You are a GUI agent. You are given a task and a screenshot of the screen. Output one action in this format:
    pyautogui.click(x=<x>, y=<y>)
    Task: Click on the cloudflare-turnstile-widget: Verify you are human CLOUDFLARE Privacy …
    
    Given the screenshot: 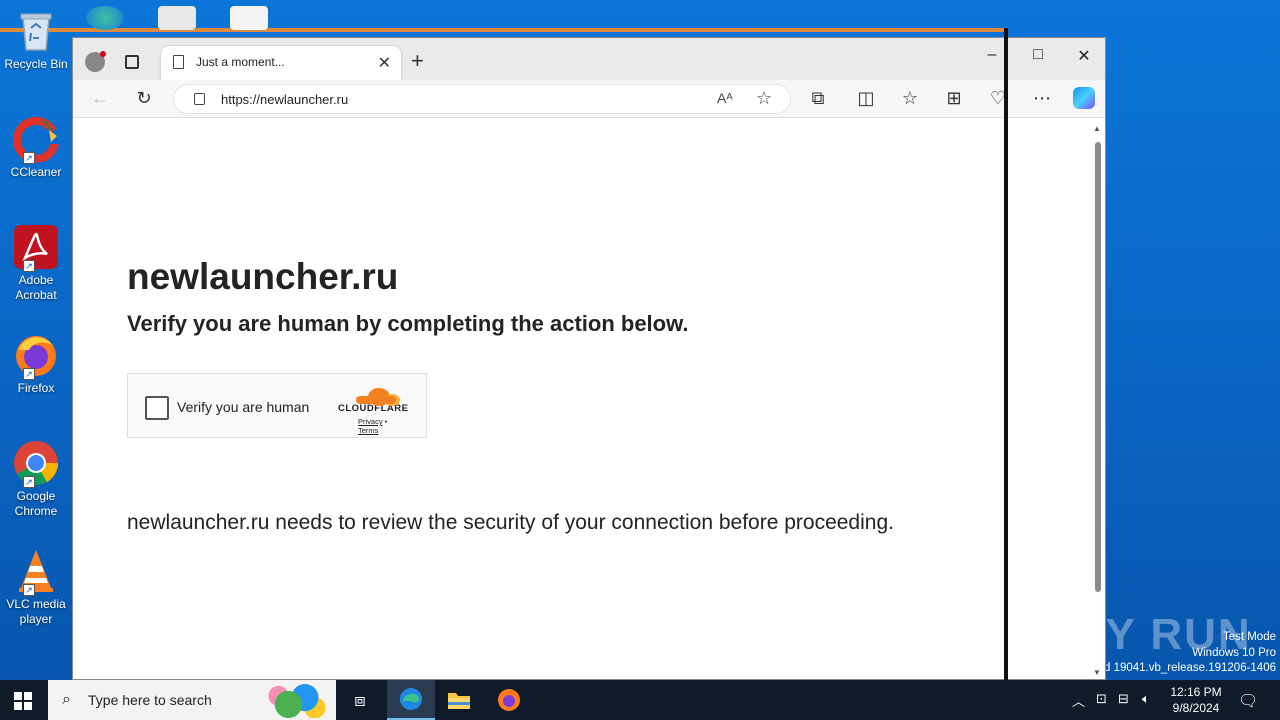 What is the action you would take?
    pyautogui.click(x=277, y=405)
    